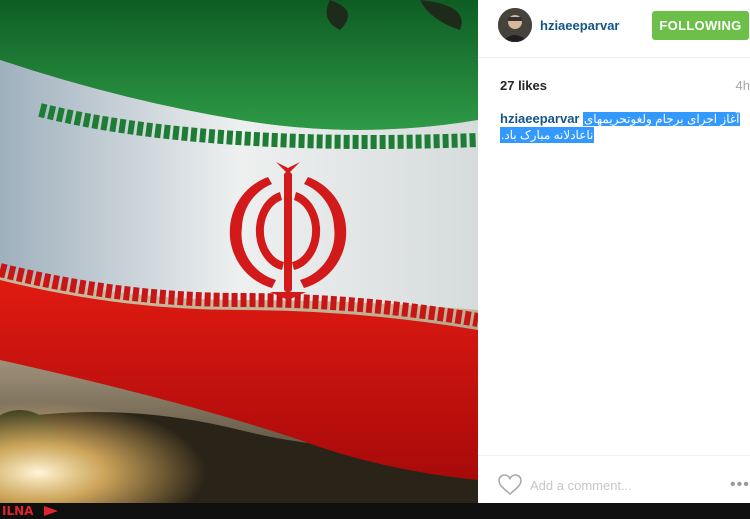 The image size is (750, 519). I want to click on comment-input, so click(615, 485).